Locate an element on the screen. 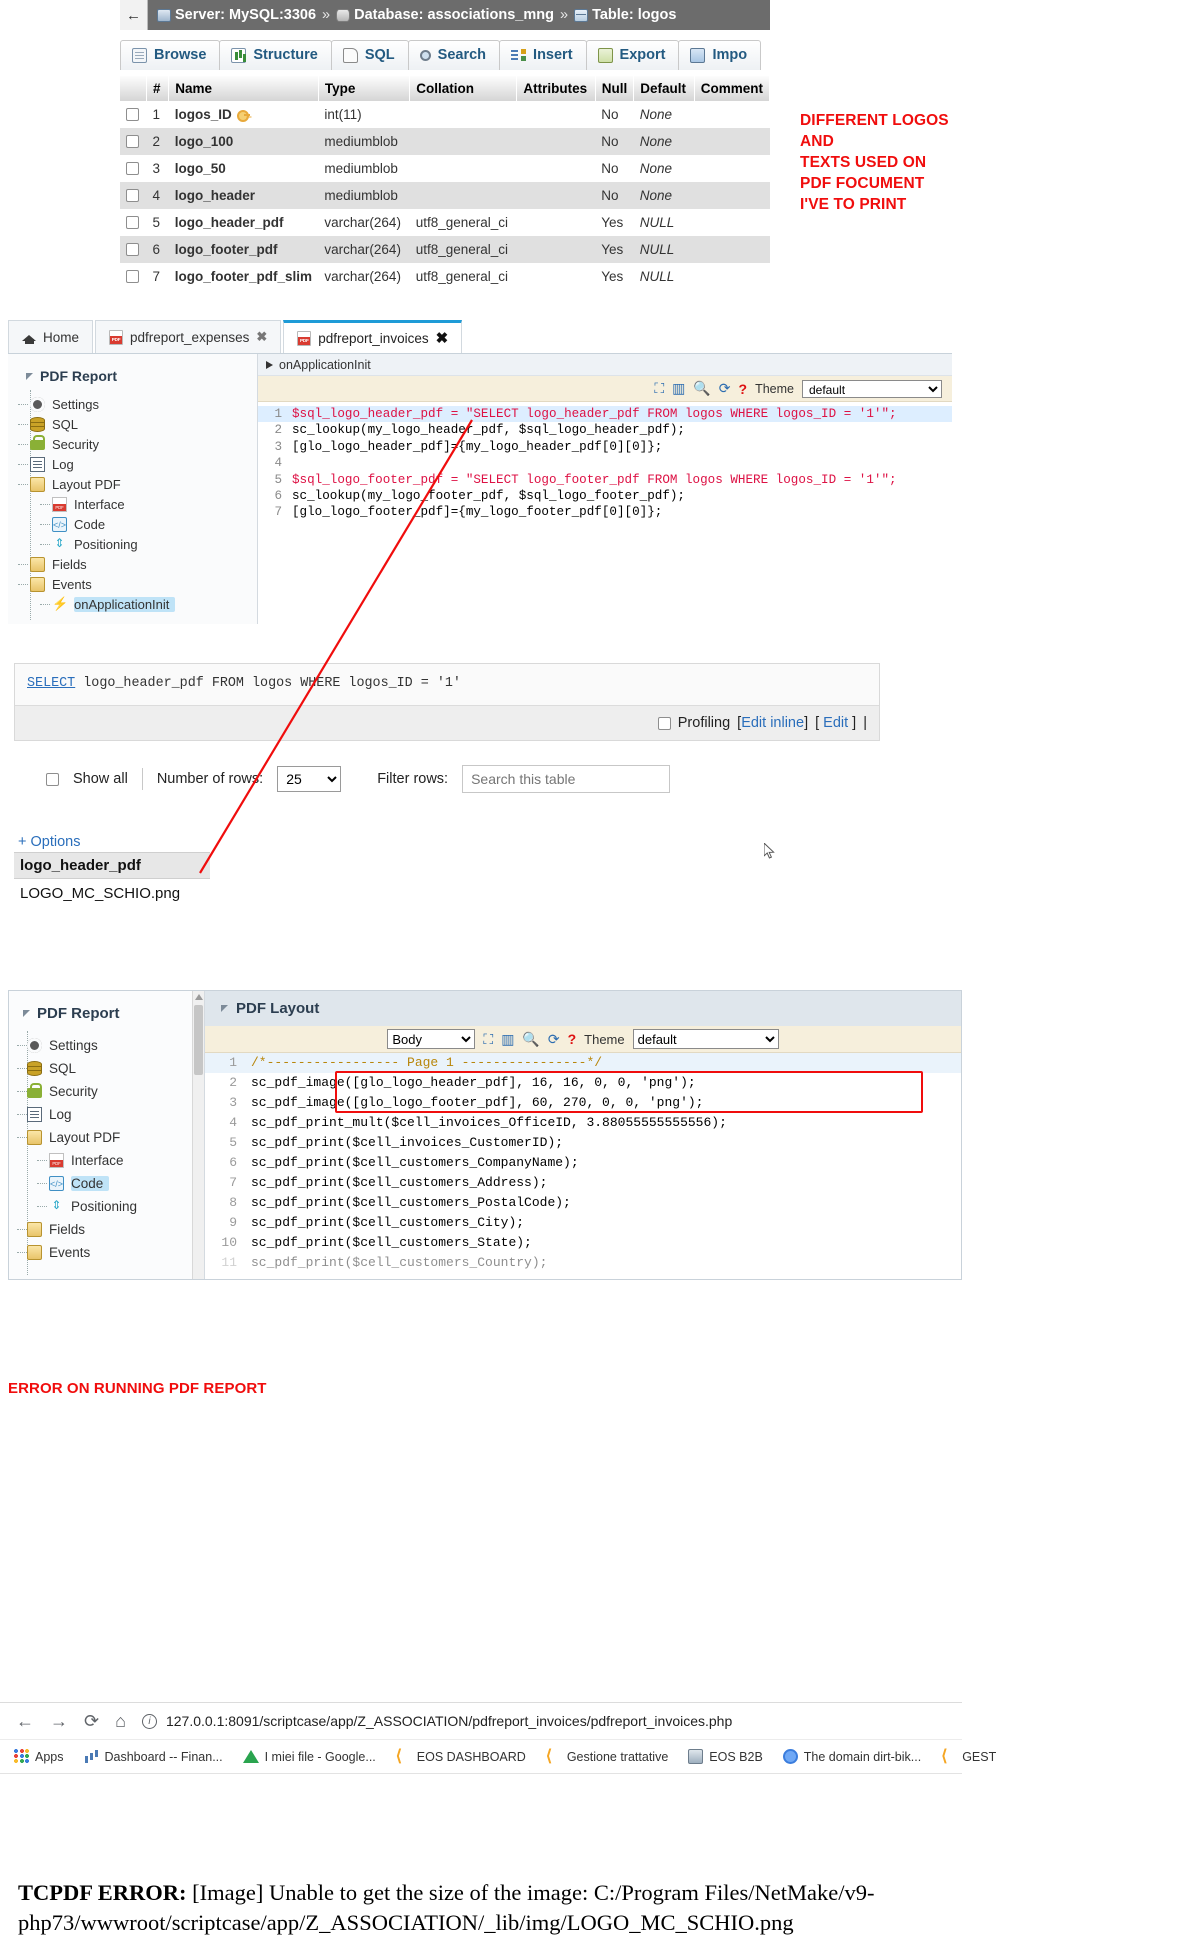 The height and width of the screenshot is (1956, 1200). bookmark-eos-b2b: EOS B2B is located at coordinates (725, 1756).